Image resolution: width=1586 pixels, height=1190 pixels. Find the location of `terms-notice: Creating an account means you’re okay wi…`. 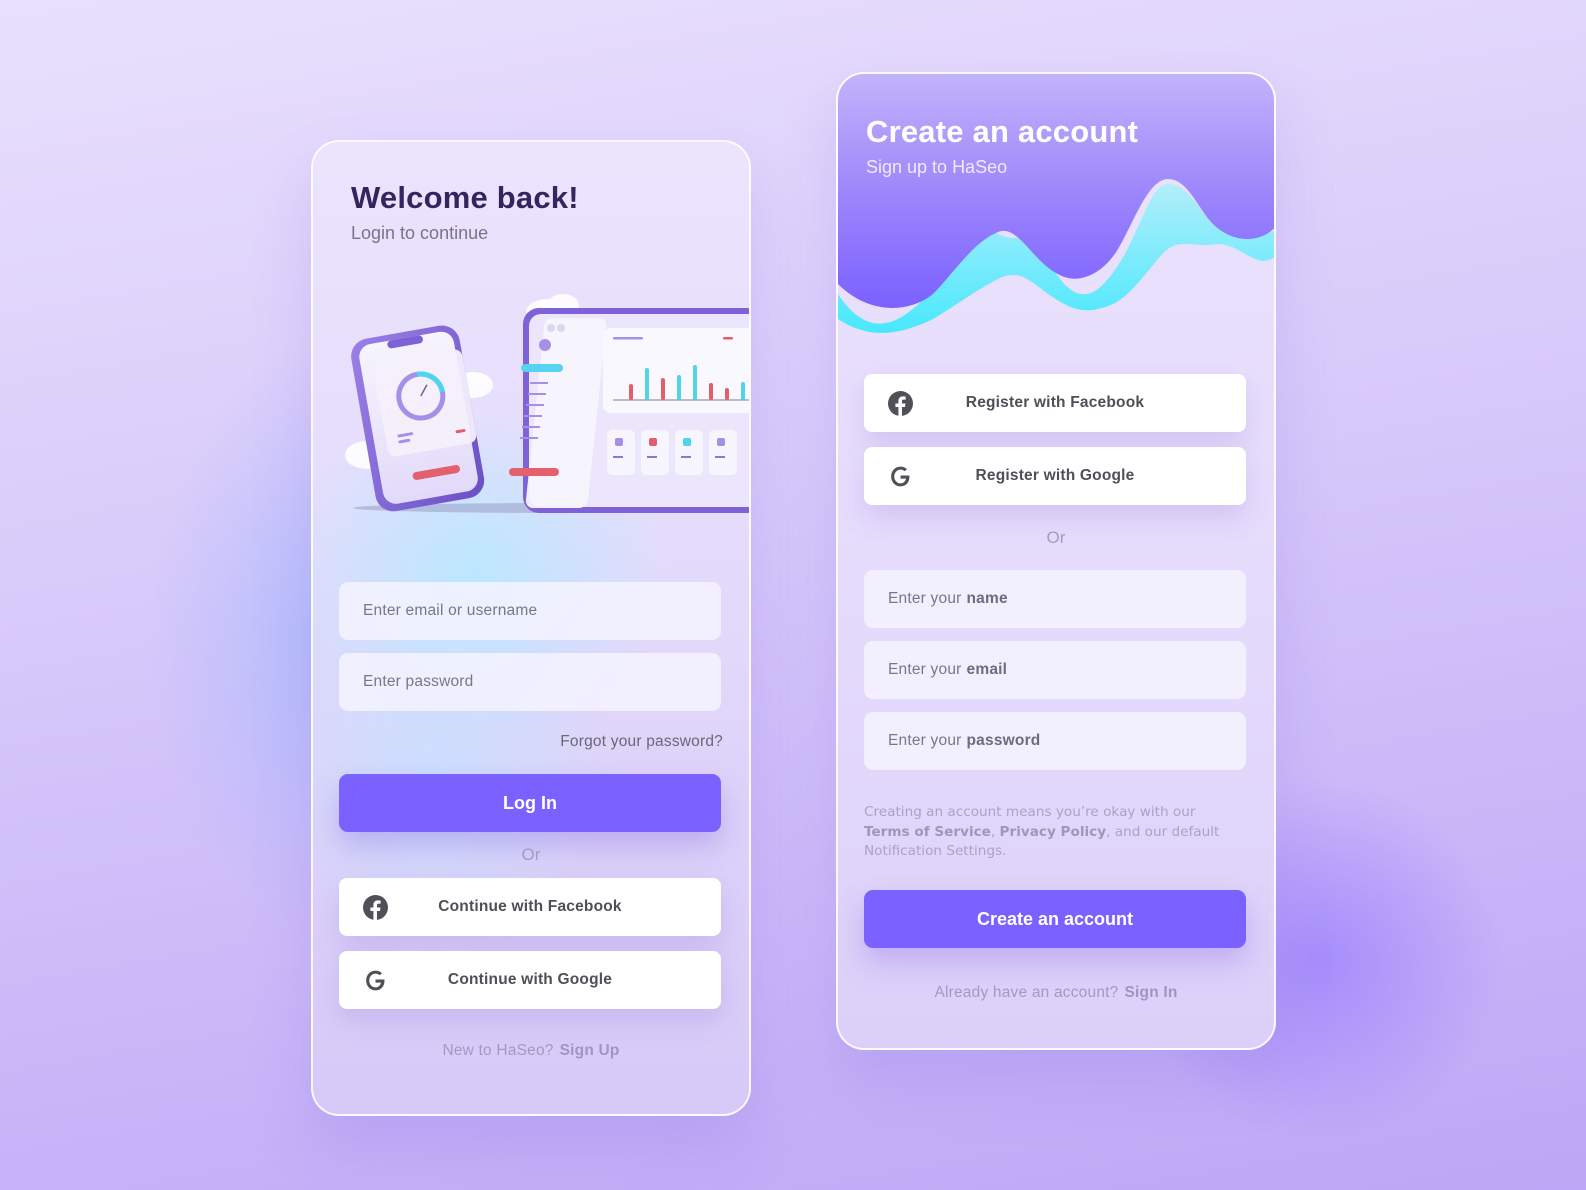

terms-notice: Creating an account means you’re okay wi… is located at coordinates (1059, 832).